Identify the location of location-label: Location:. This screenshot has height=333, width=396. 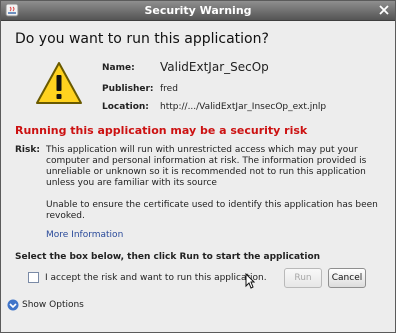
(125, 107).